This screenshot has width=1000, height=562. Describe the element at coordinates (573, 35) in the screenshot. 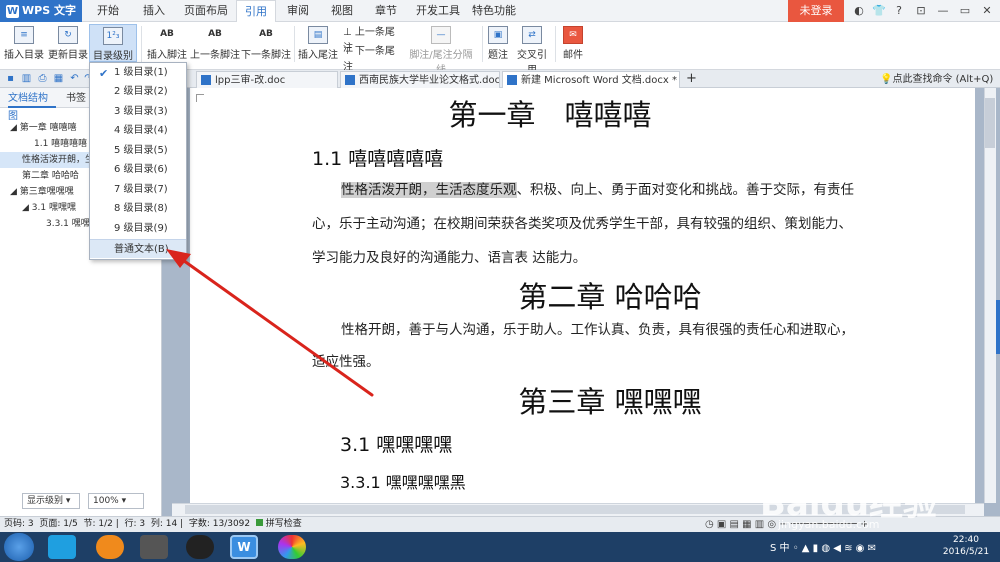

I see `mail-icon: ✉` at that location.